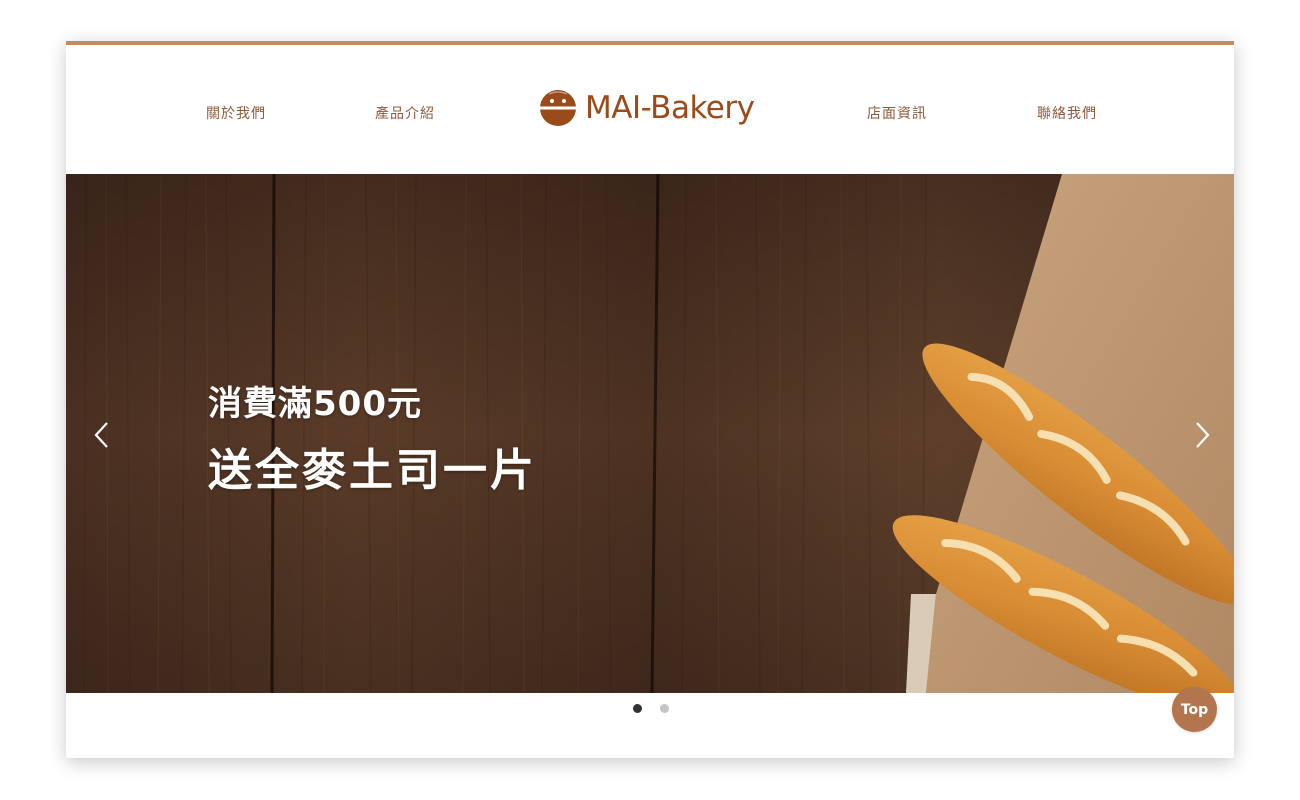 The image size is (1300, 800). What do you see at coordinates (650, 709) in the screenshot?
I see `carousel-indicators` at bounding box center [650, 709].